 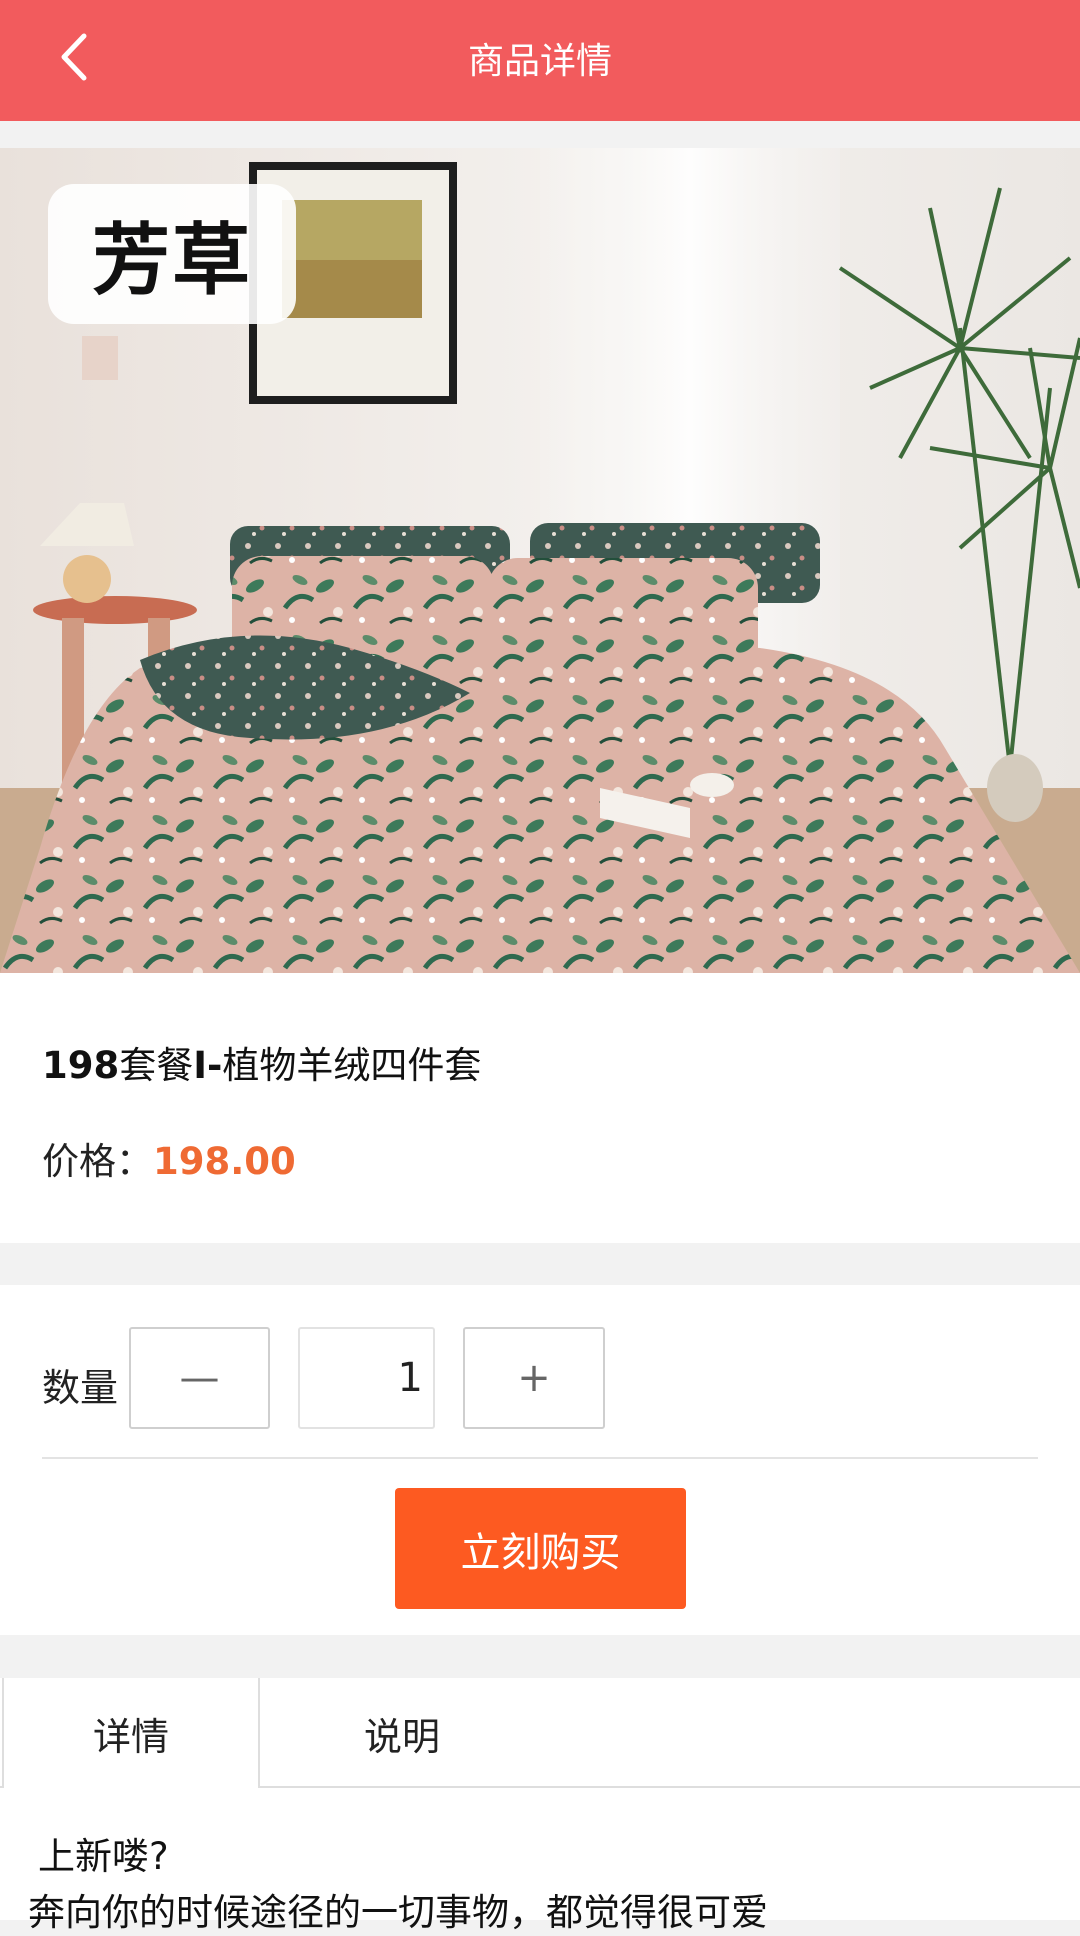 I want to click on price-row: 价格：198.00, so click(x=169, y=1158).